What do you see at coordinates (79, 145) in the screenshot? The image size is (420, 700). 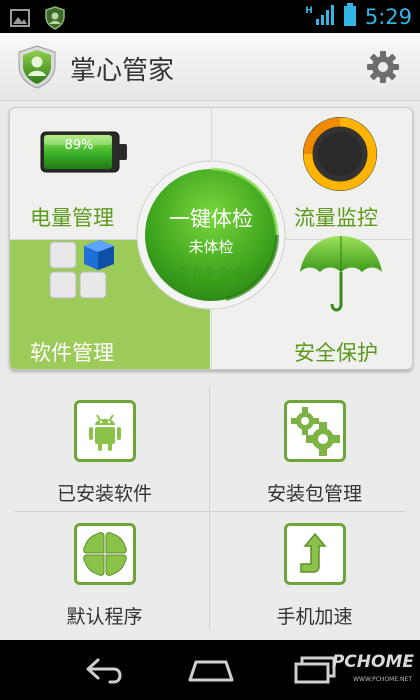 I see `battery-percent: 89%` at bounding box center [79, 145].